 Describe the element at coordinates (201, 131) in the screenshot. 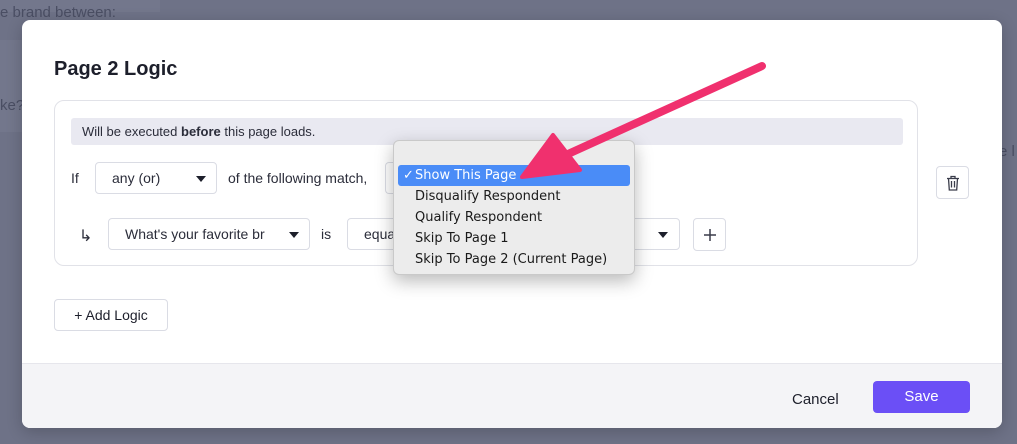

I see `banner-bold: before` at that location.